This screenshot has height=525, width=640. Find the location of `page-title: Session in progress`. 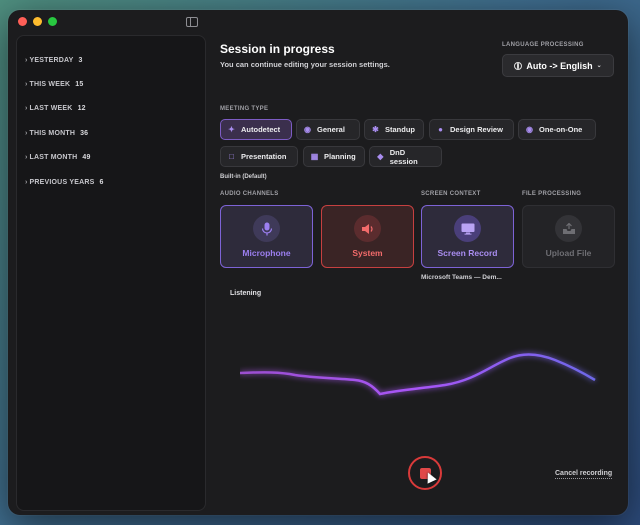

page-title: Session in progress is located at coordinates (277, 49).